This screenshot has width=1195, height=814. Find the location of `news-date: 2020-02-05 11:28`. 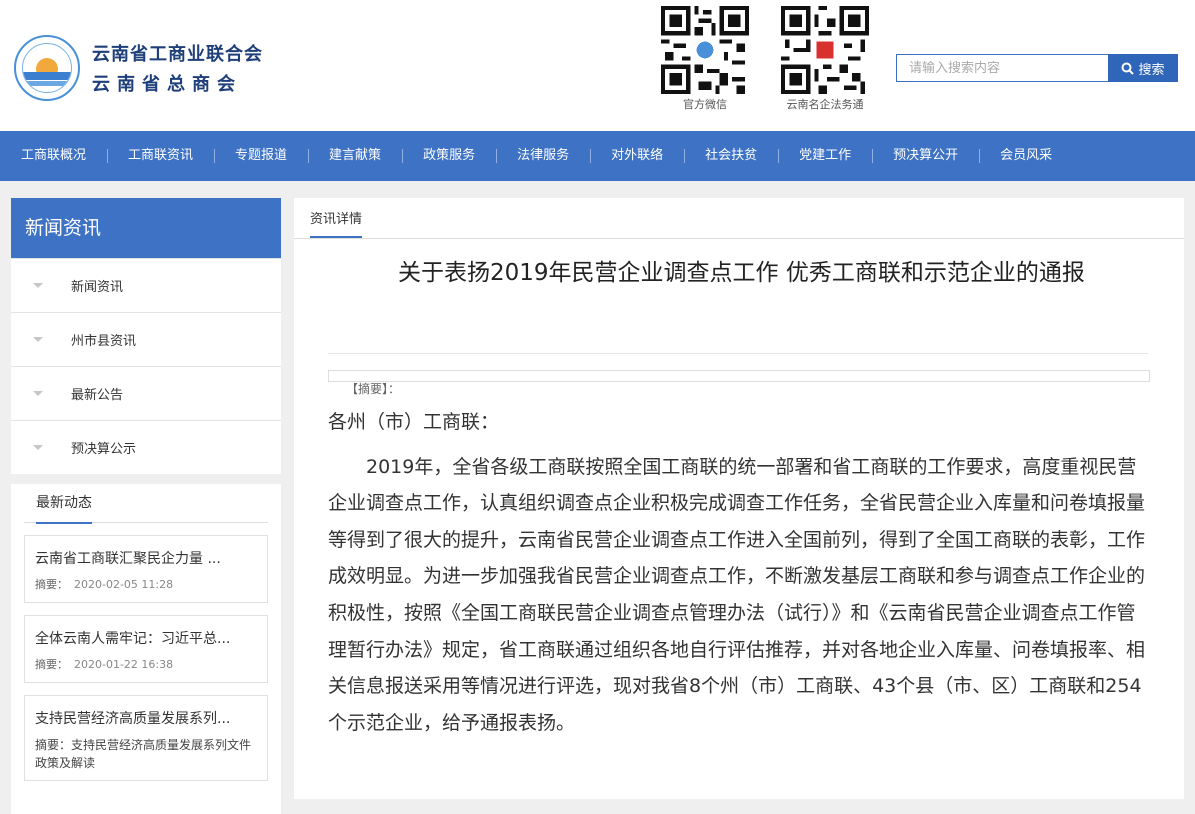

news-date: 2020-02-05 11:28 is located at coordinates (124, 584).